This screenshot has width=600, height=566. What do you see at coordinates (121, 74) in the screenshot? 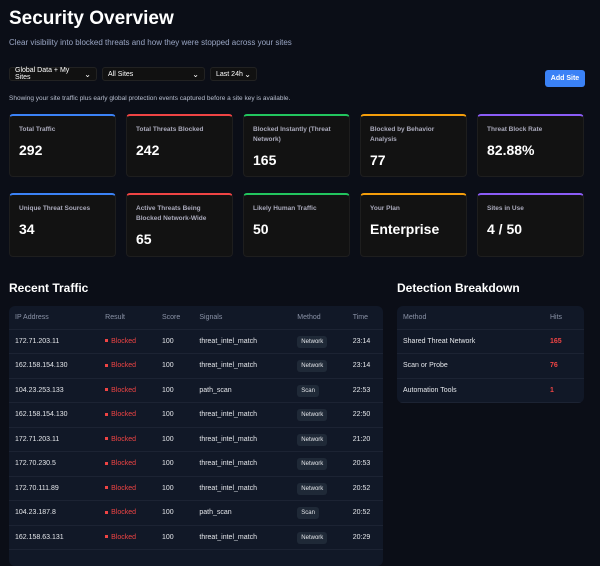
I see `site-value: All Sites` at bounding box center [121, 74].